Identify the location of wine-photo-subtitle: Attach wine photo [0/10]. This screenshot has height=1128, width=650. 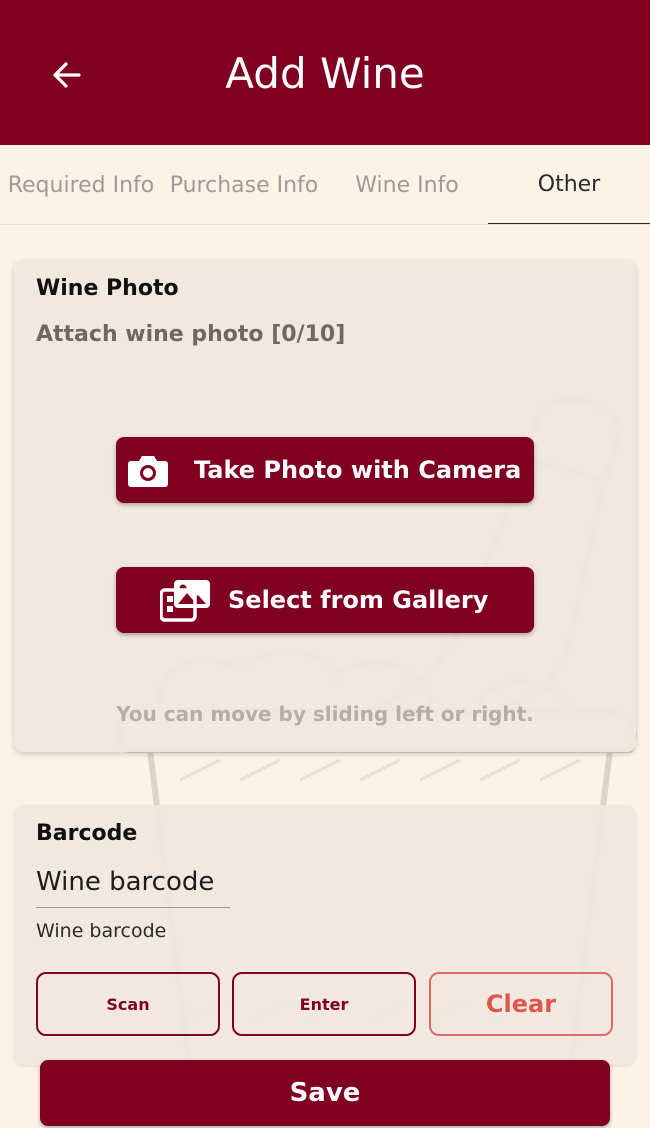
(191, 334).